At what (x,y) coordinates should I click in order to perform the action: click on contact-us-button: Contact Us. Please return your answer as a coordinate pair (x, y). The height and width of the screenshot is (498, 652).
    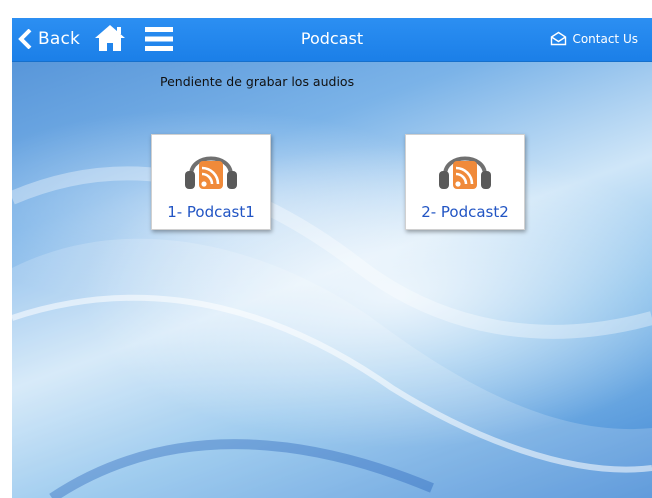
    Looking at the image, I should click on (594, 38).